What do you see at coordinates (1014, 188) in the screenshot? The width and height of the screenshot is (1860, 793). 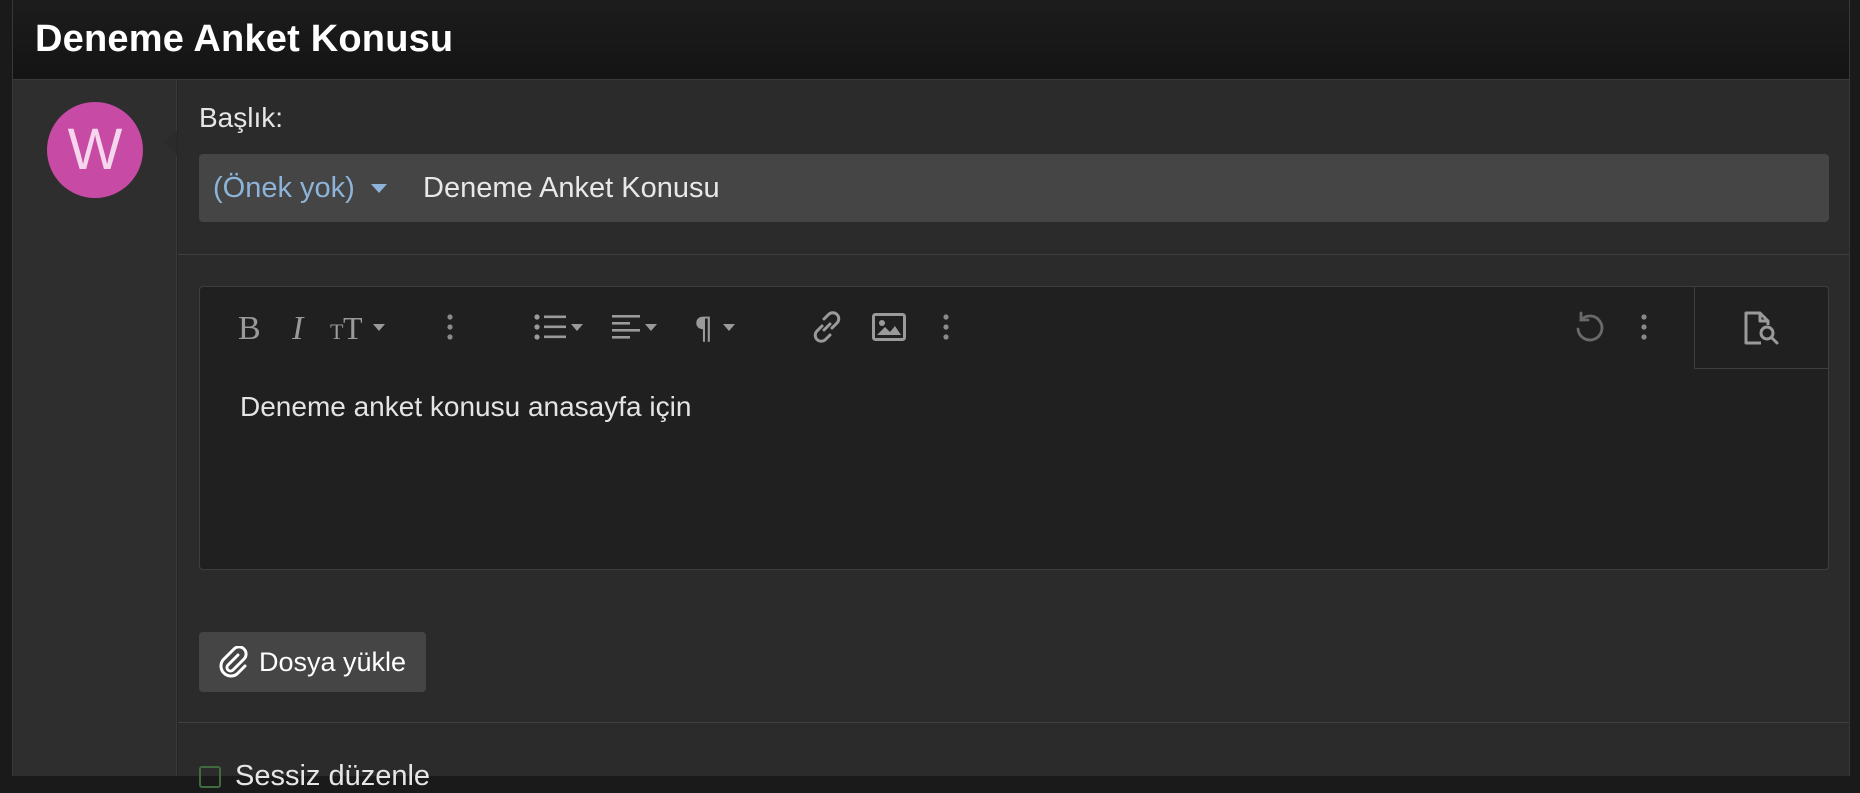 I see `title-field: (Önek yok) Deneme Anket Konusu` at bounding box center [1014, 188].